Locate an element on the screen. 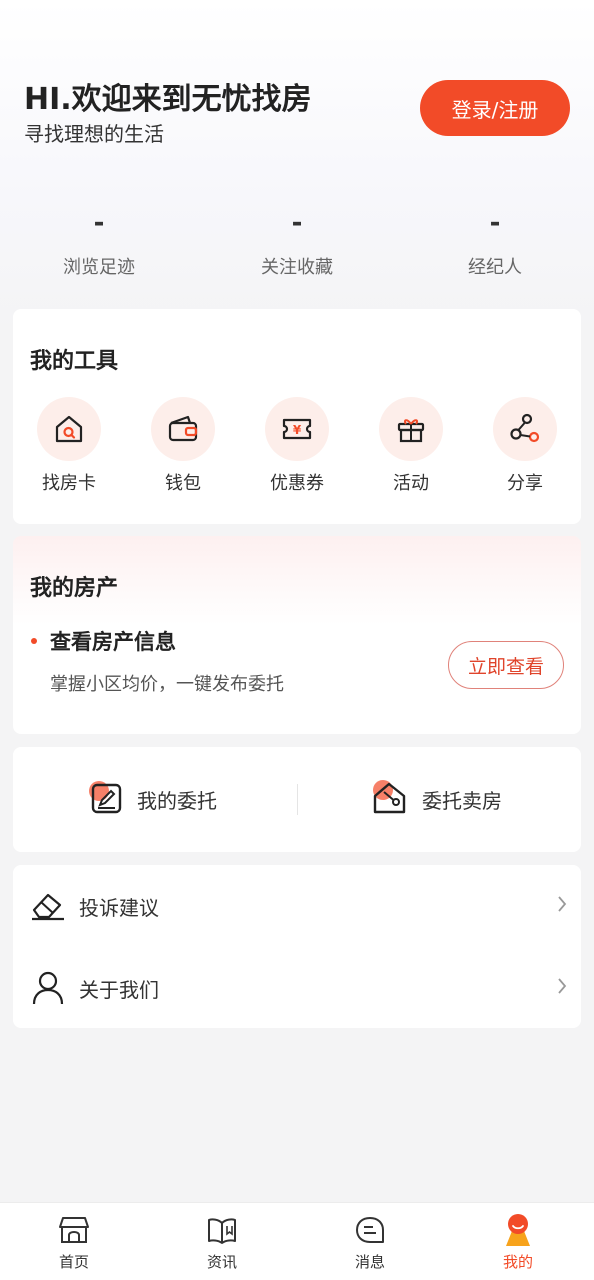 The image size is (594, 1280). tool-label: 分享 is located at coordinates (525, 483).